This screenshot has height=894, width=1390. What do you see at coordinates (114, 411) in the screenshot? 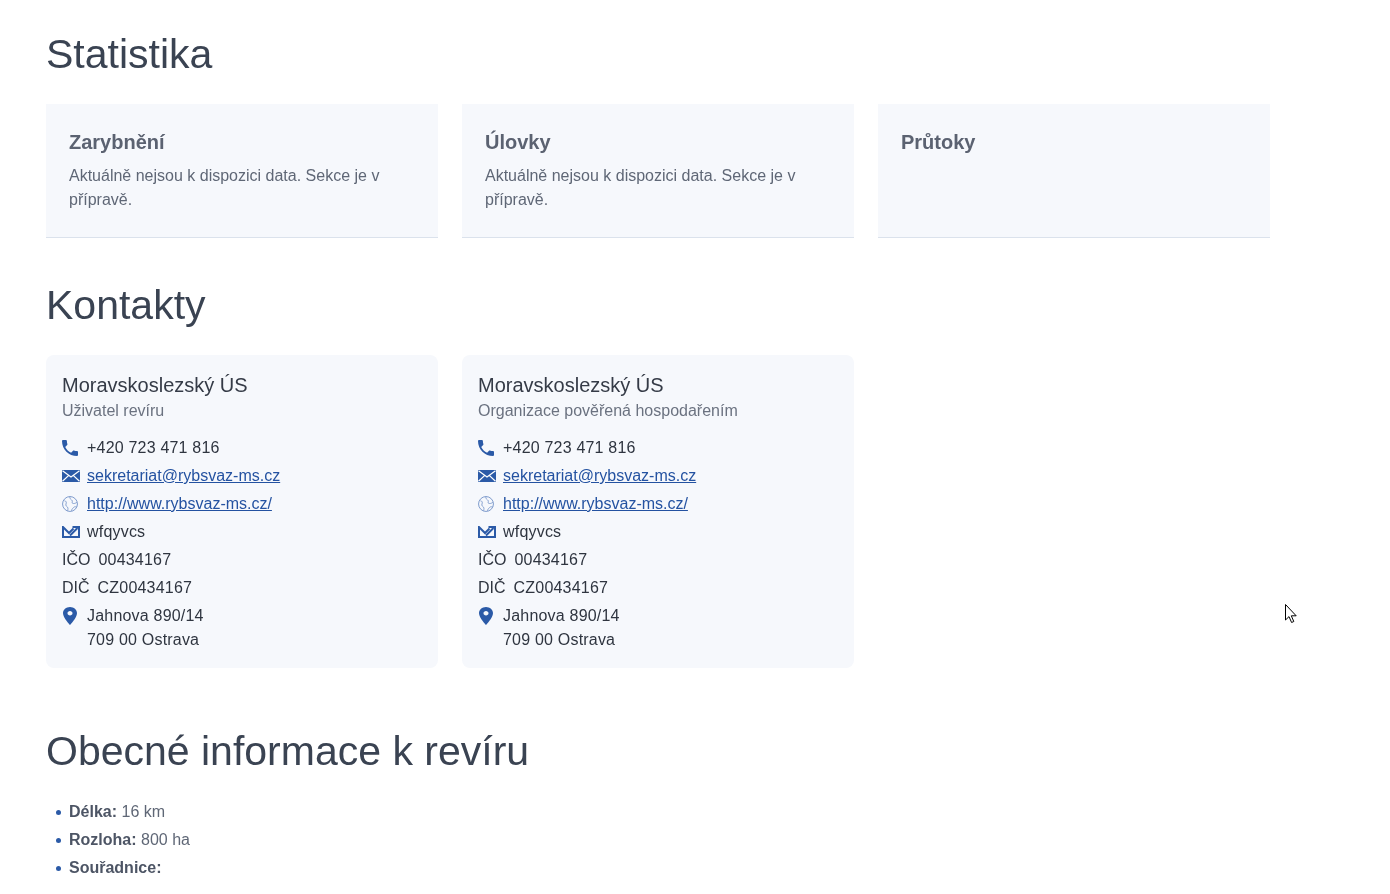
I see `contact-role: Uživatel revíru` at bounding box center [114, 411].